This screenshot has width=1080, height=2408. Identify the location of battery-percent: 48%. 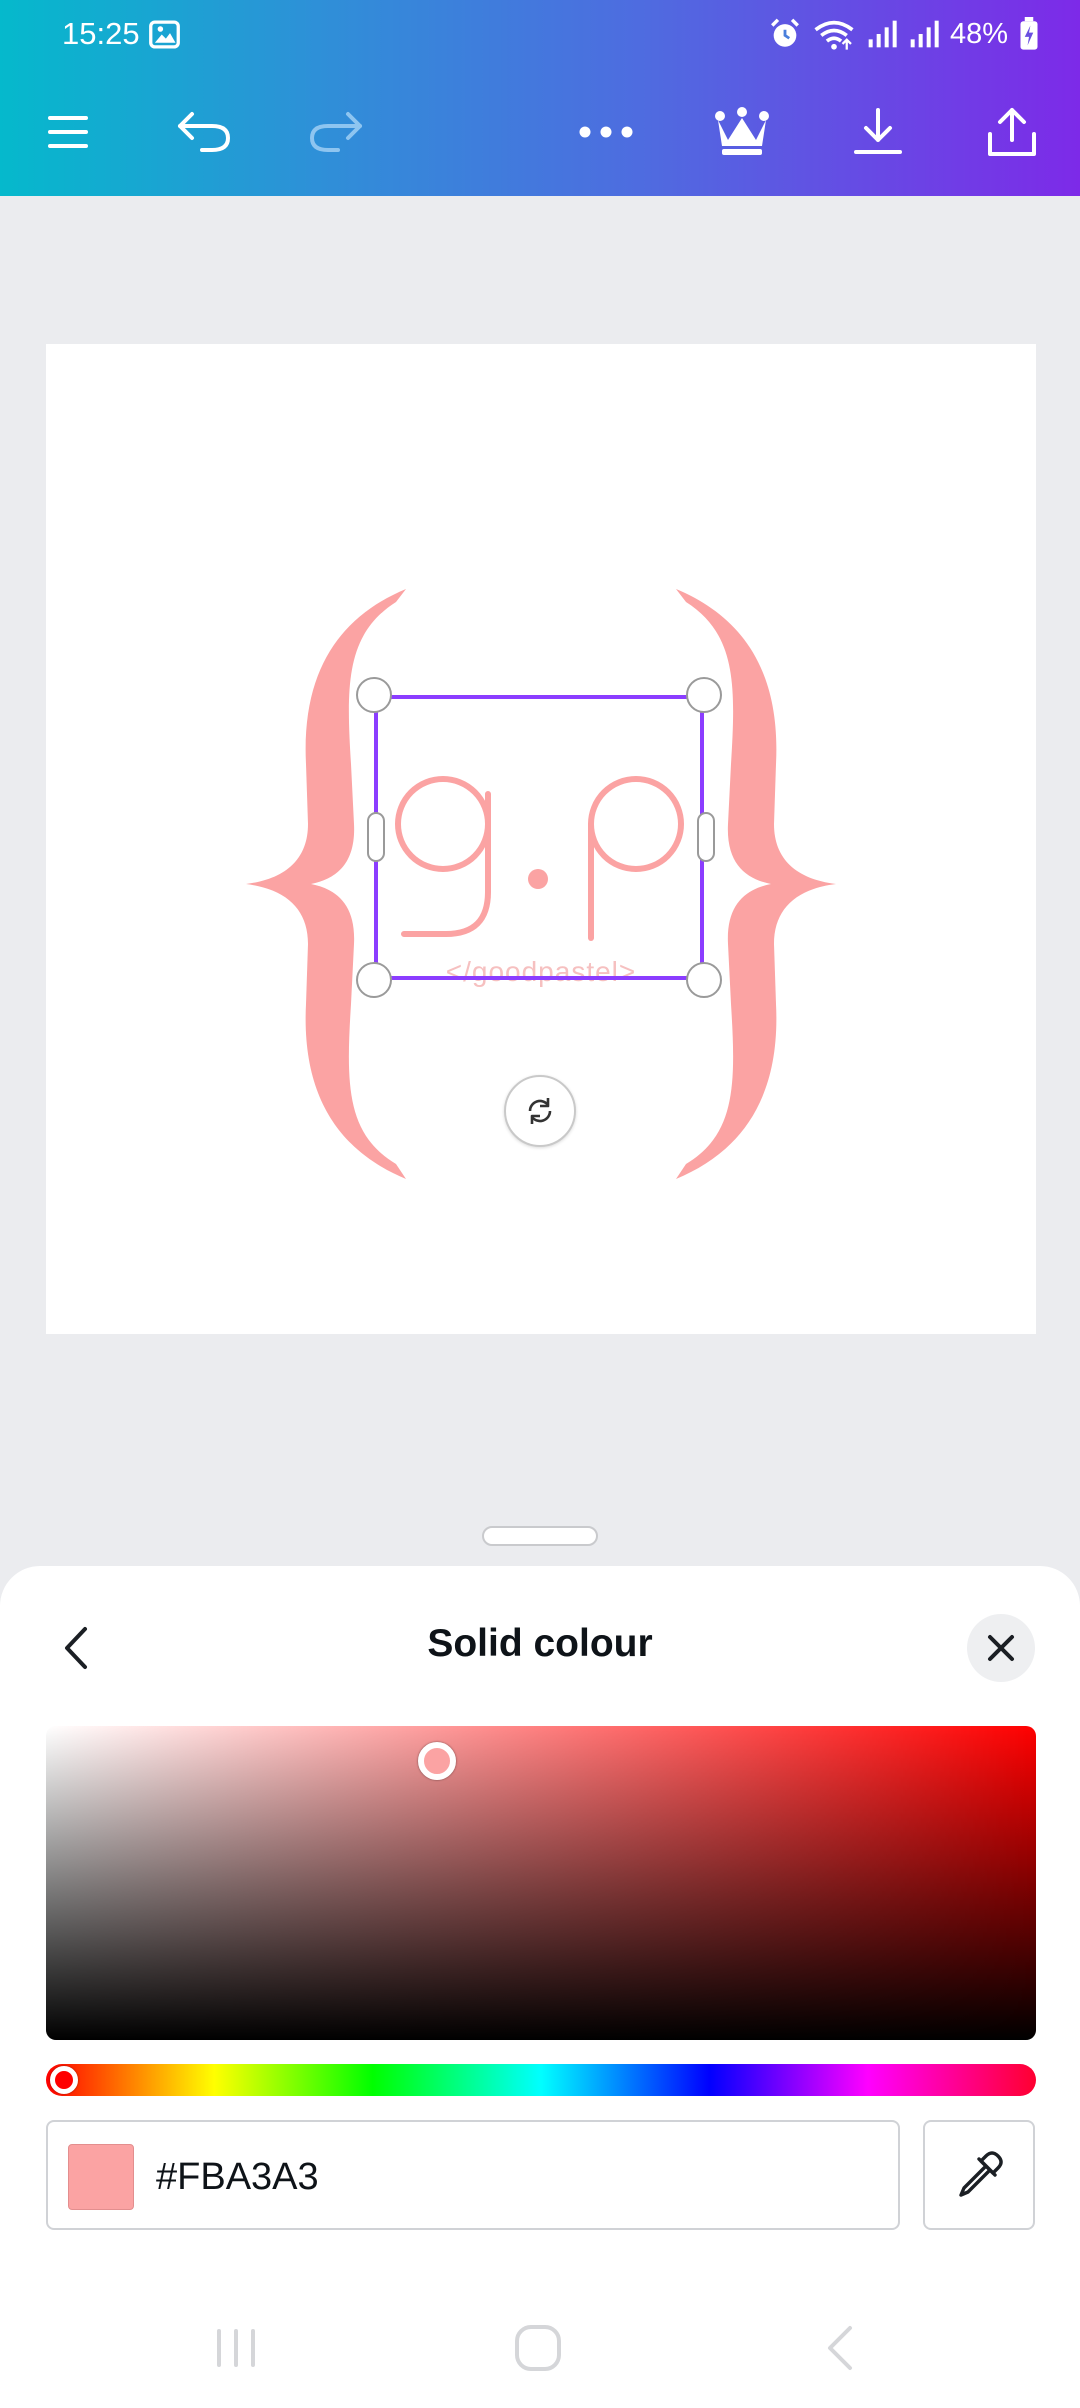
(978, 33).